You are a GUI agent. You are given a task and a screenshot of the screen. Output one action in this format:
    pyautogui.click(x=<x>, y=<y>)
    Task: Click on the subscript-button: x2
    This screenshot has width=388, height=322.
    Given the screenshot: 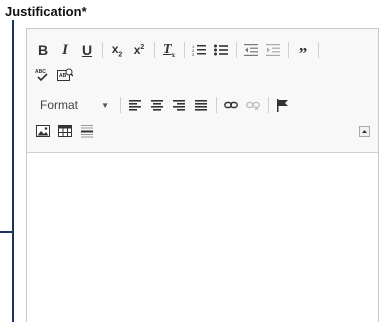 What is the action you would take?
    pyautogui.click(x=117, y=50)
    